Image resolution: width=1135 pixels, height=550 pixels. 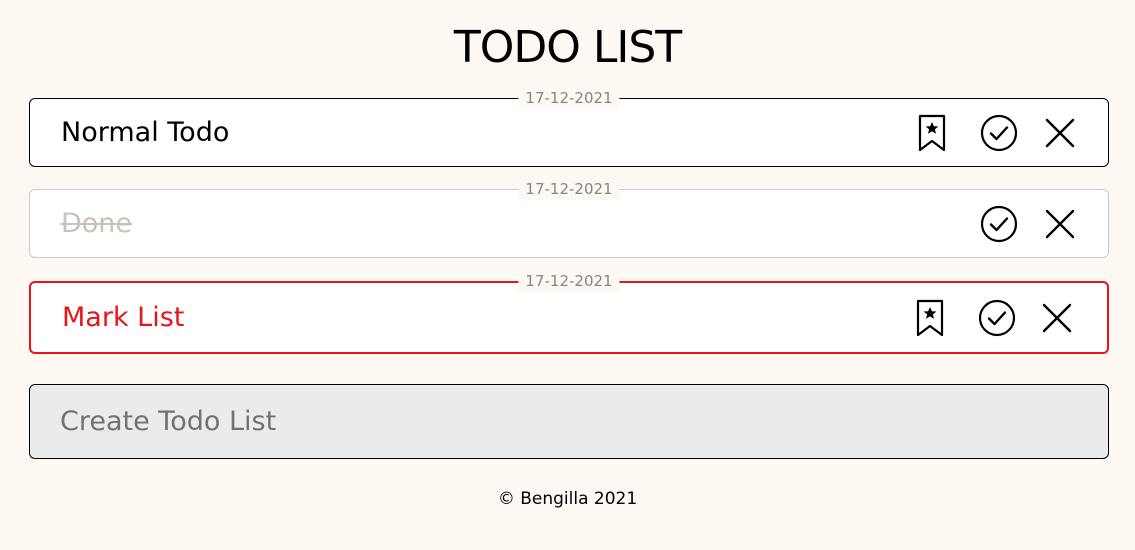 I want to click on todo-text: Normal Todo, so click(x=145, y=133).